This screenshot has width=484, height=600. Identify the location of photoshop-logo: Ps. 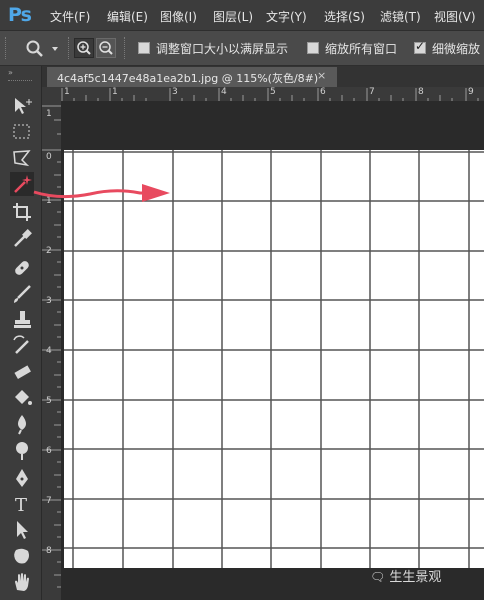
(20, 15).